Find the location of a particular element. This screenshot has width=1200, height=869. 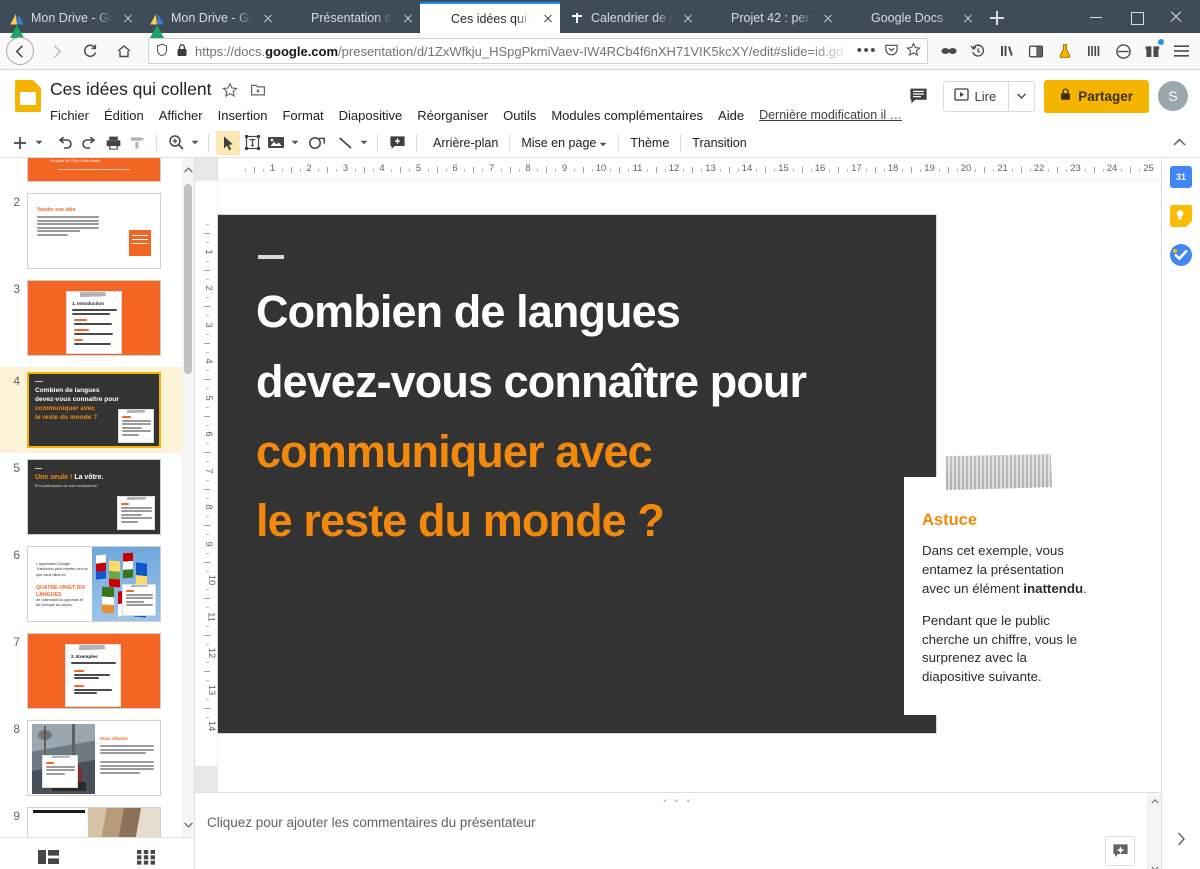

new-slide-caret-icon is located at coordinates (38, 143).